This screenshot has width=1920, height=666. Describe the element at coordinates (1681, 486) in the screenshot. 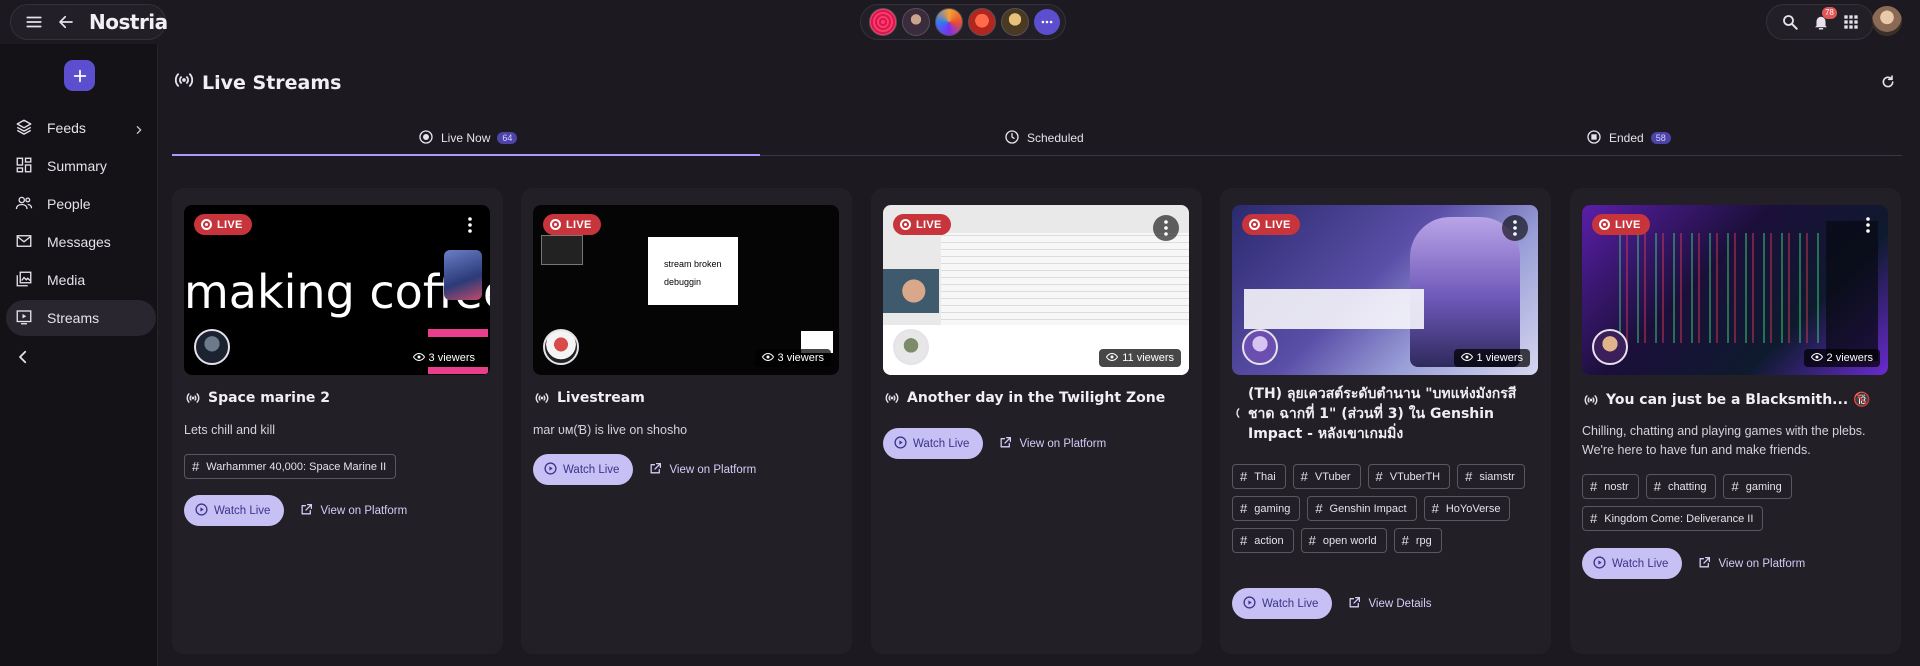

I see `tag-chip: # chatting` at that location.